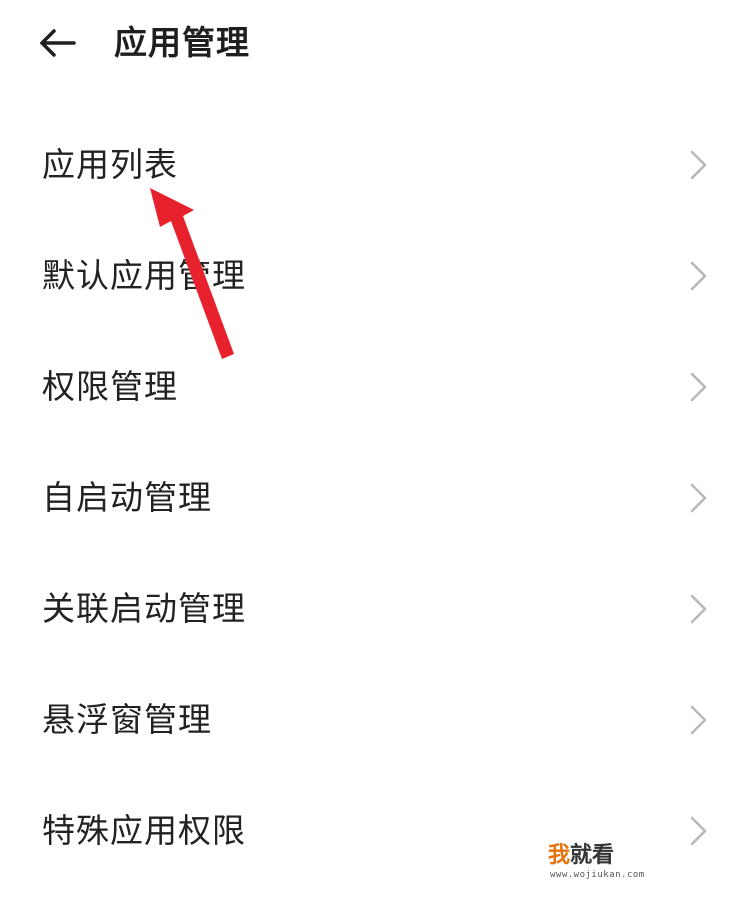 This screenshot has height=898, width=756. I want to click on watermark: 我就看 www.wojiukan.com, so click(603, 864).